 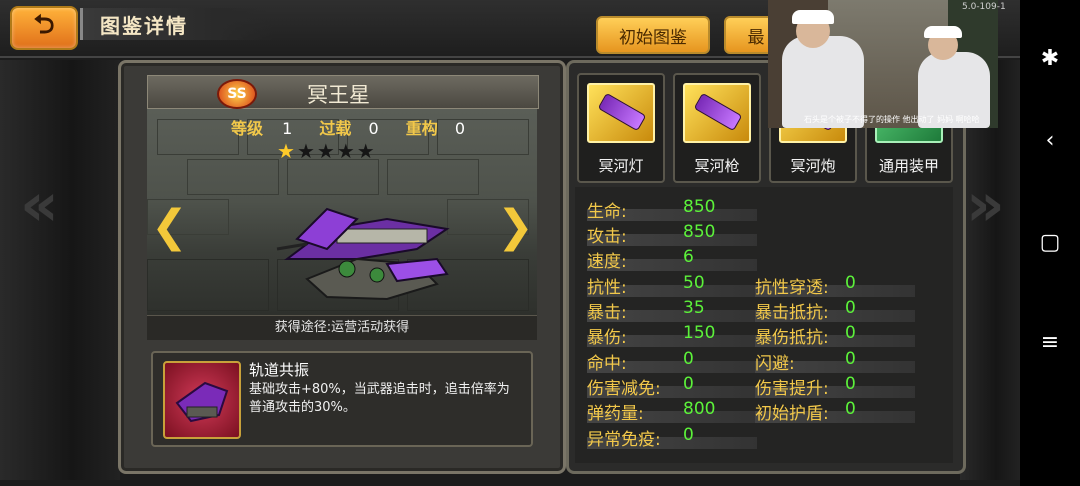 What do you see at coordinates (653, 35) in the screenshot?
I see `tab-initial-codex: 初始图鉴` at bounding box center [653, 35].